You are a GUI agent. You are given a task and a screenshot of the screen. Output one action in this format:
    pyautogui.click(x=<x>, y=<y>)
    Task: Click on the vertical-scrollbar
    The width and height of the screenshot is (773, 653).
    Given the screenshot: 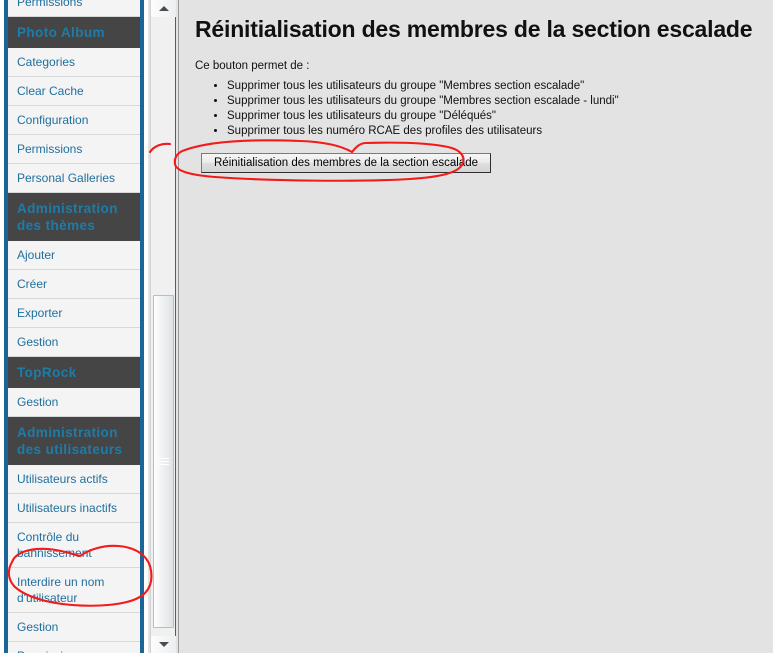 What is the action you would take?
    pyautogui.click(x=163, y=326)
    